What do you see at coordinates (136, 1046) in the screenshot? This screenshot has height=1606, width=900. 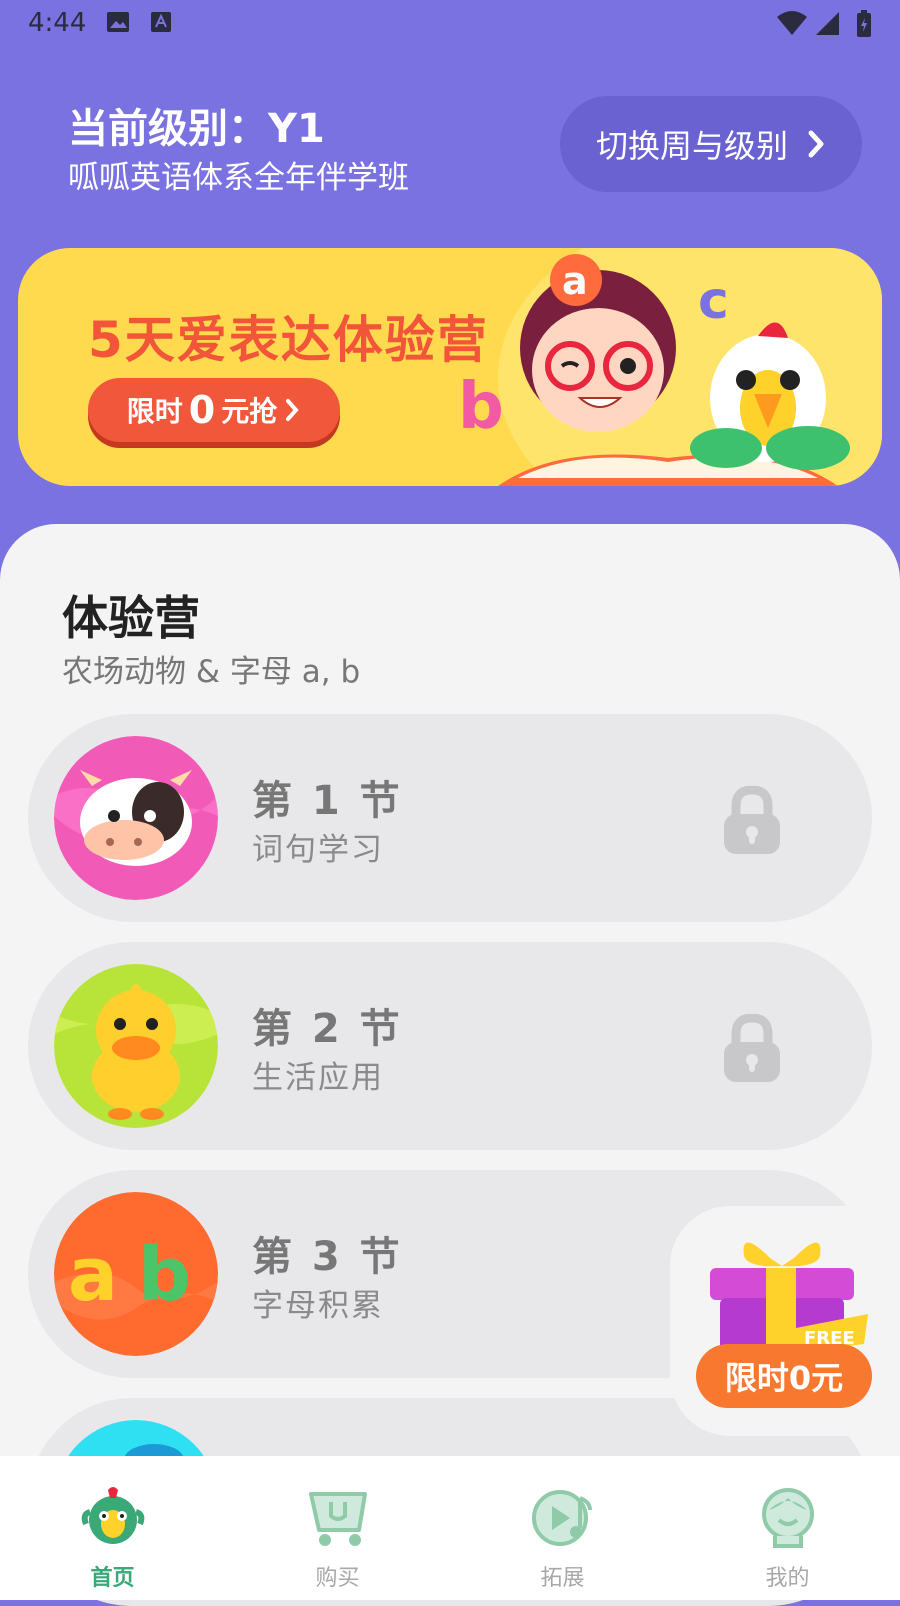 I see `duck-thumbnail` at bounding box center [136, 1046].